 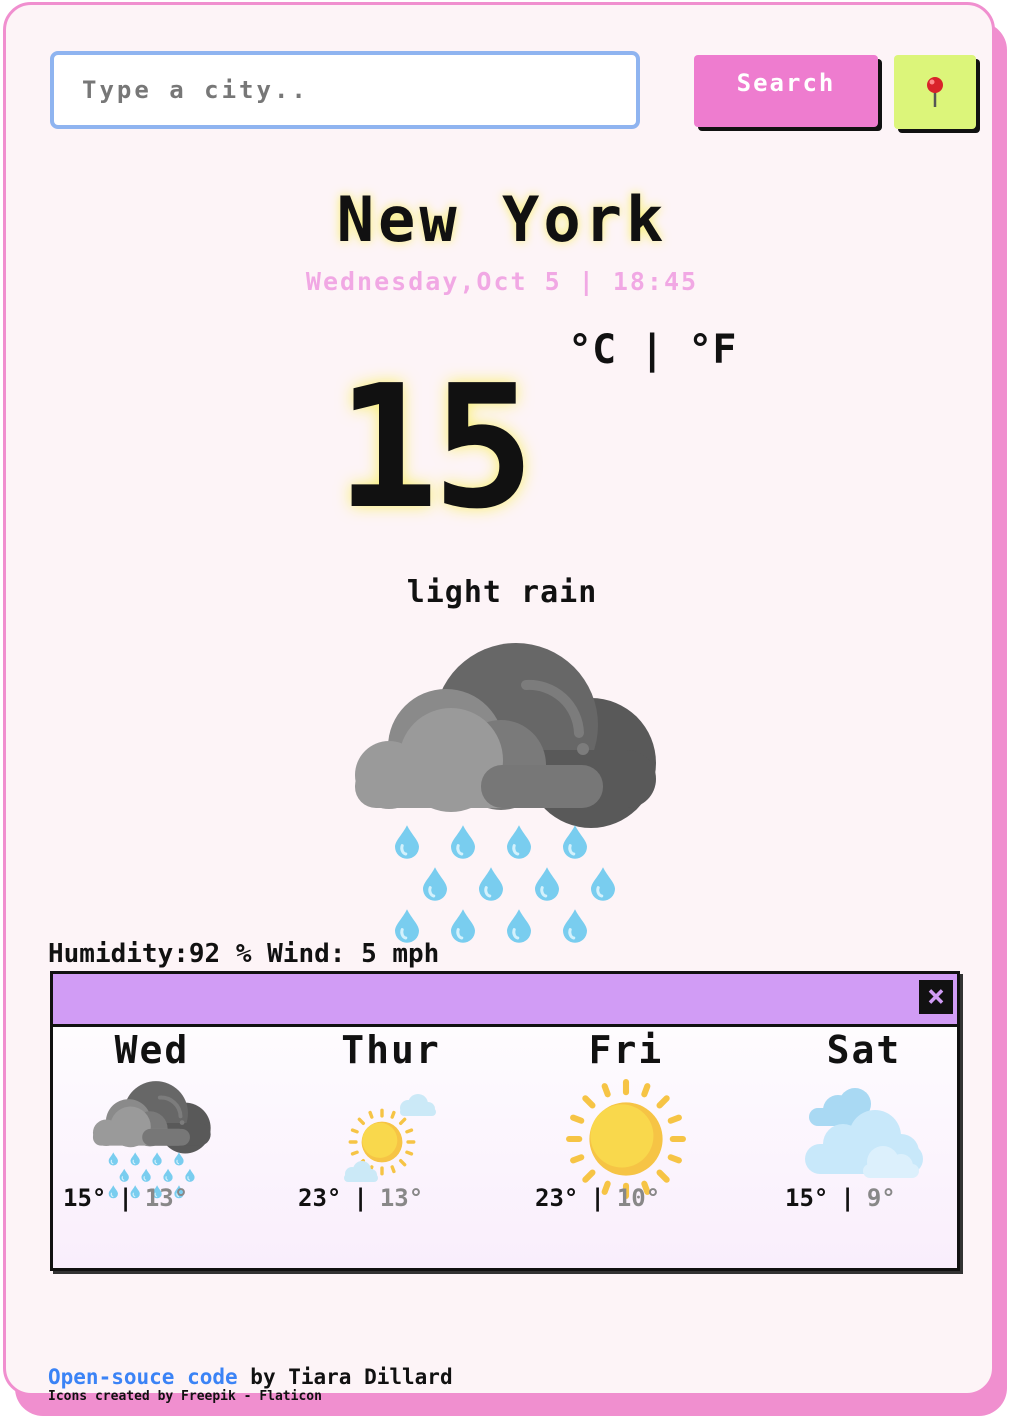 I want to click on humidity-wind-stats: Humidity:92 % Wind: 5 mph, so click(x=244, y=954).